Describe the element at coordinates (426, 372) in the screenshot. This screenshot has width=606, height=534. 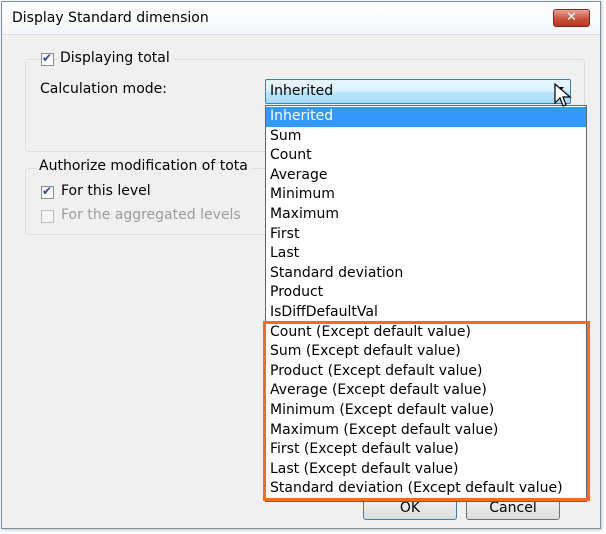
I see `dropdown-option: Product (Except default value)` at that location.